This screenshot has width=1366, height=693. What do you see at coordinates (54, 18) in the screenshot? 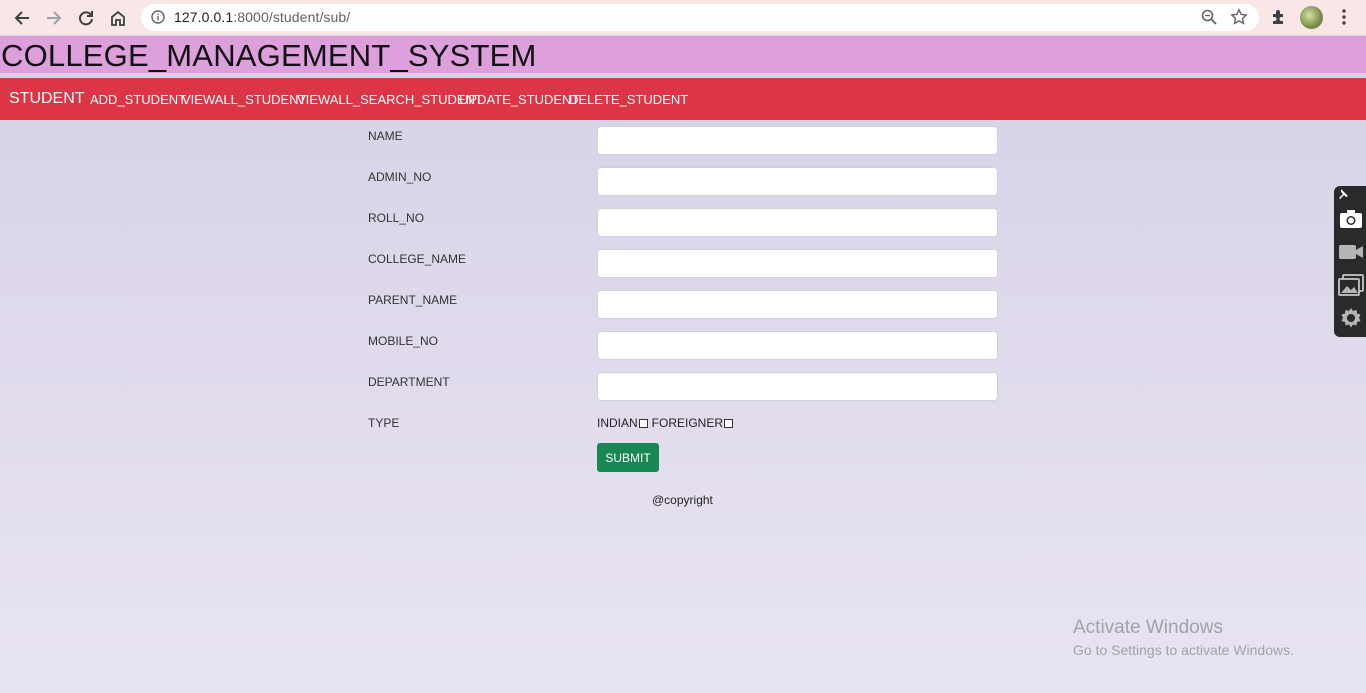
I see `forward-arrow-icon` at bounding box center [54, 18].